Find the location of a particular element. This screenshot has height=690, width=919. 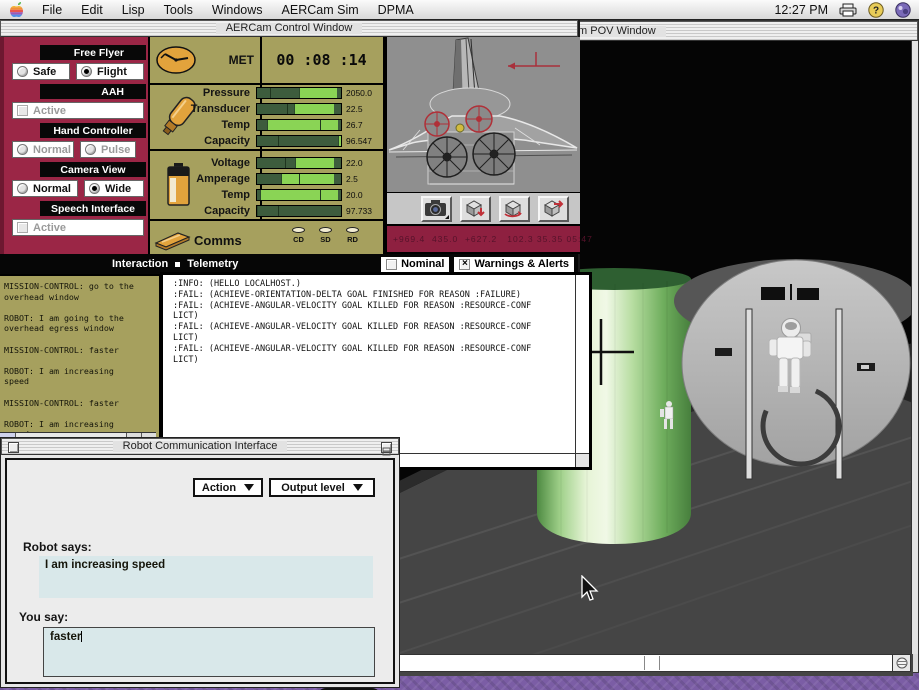

gauge-row-transducer: Transducer 22.5 is located at coordinates (266, 109).